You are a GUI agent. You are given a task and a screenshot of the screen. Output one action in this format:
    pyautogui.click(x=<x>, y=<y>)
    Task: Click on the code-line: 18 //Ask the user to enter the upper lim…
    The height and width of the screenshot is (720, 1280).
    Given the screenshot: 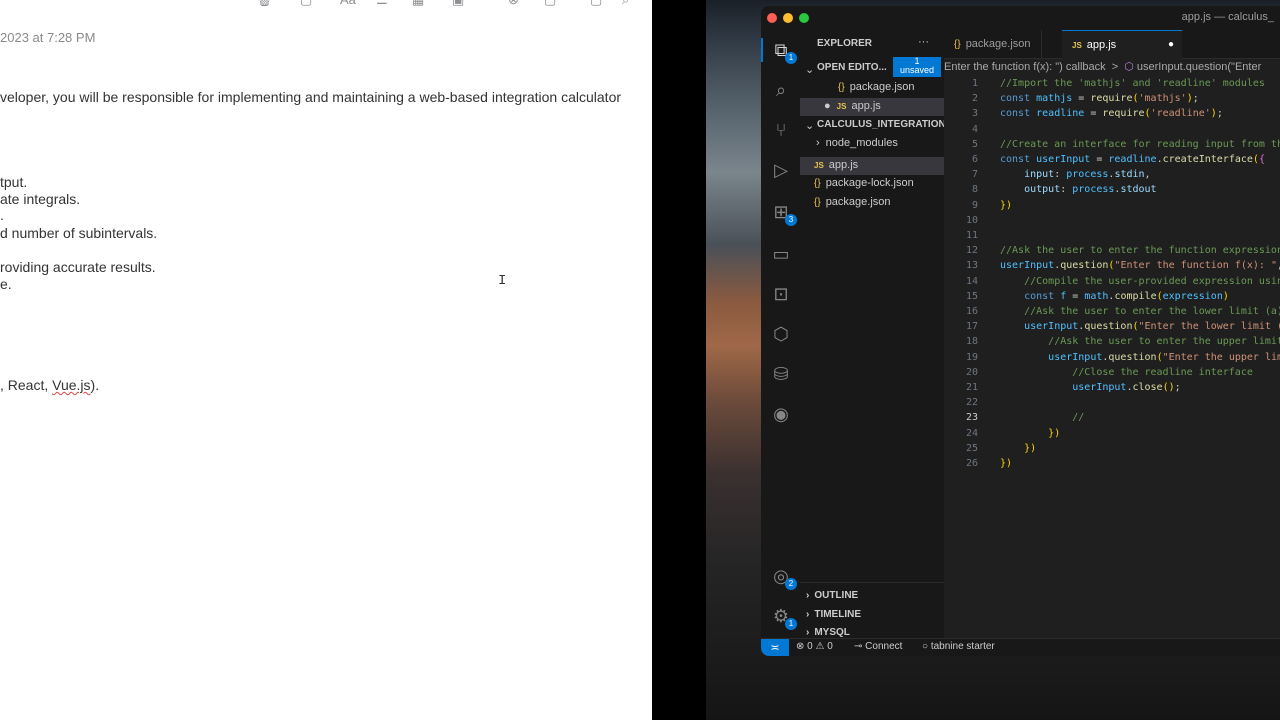 What is the action you would take?
    pyautogui.click(x=1112, y=341)
    